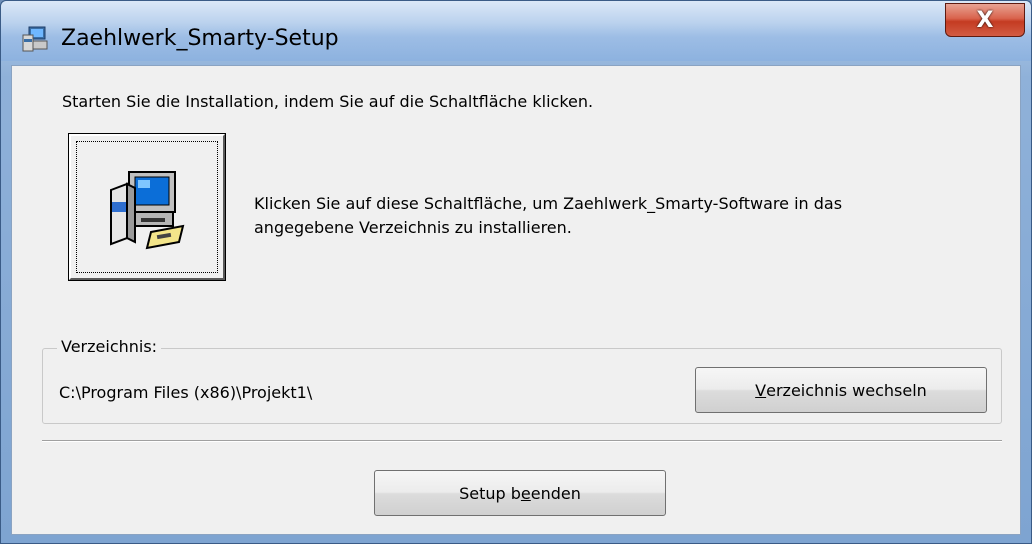 This screenshot has height=544, width=1032. What do you see at coordinates (490, 493) in the screenshot?
I see `exit-label-start: Setup b` at bounding box center [490, 493].